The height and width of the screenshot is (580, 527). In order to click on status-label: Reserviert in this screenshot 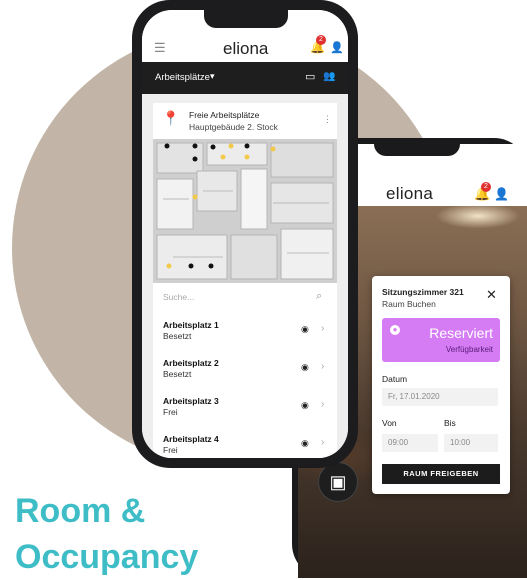, I will do `click(461, 333)`.